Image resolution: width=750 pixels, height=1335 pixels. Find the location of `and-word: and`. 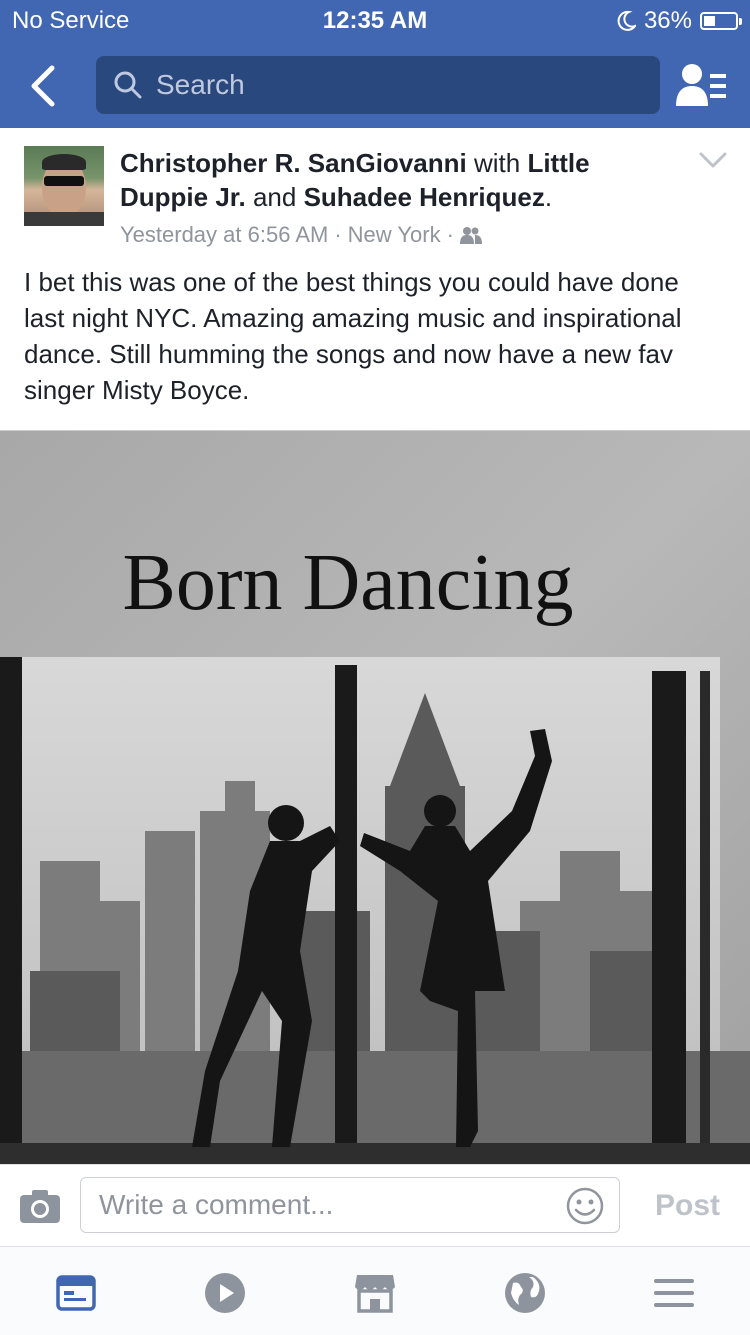

and-word: and is located at coordinates (274, 197).